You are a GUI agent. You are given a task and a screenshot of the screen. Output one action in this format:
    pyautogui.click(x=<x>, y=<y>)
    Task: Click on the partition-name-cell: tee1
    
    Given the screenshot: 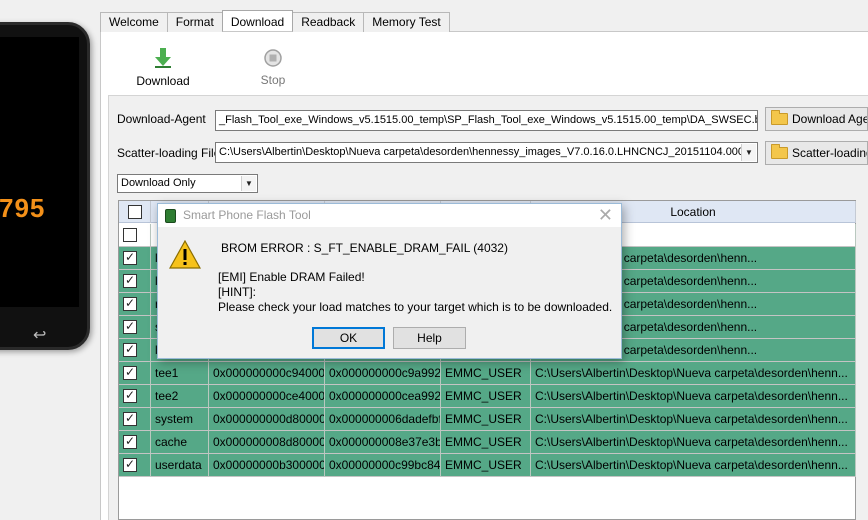 What is the action you would take?
    pyautogui.click(x=180, y=373)
    